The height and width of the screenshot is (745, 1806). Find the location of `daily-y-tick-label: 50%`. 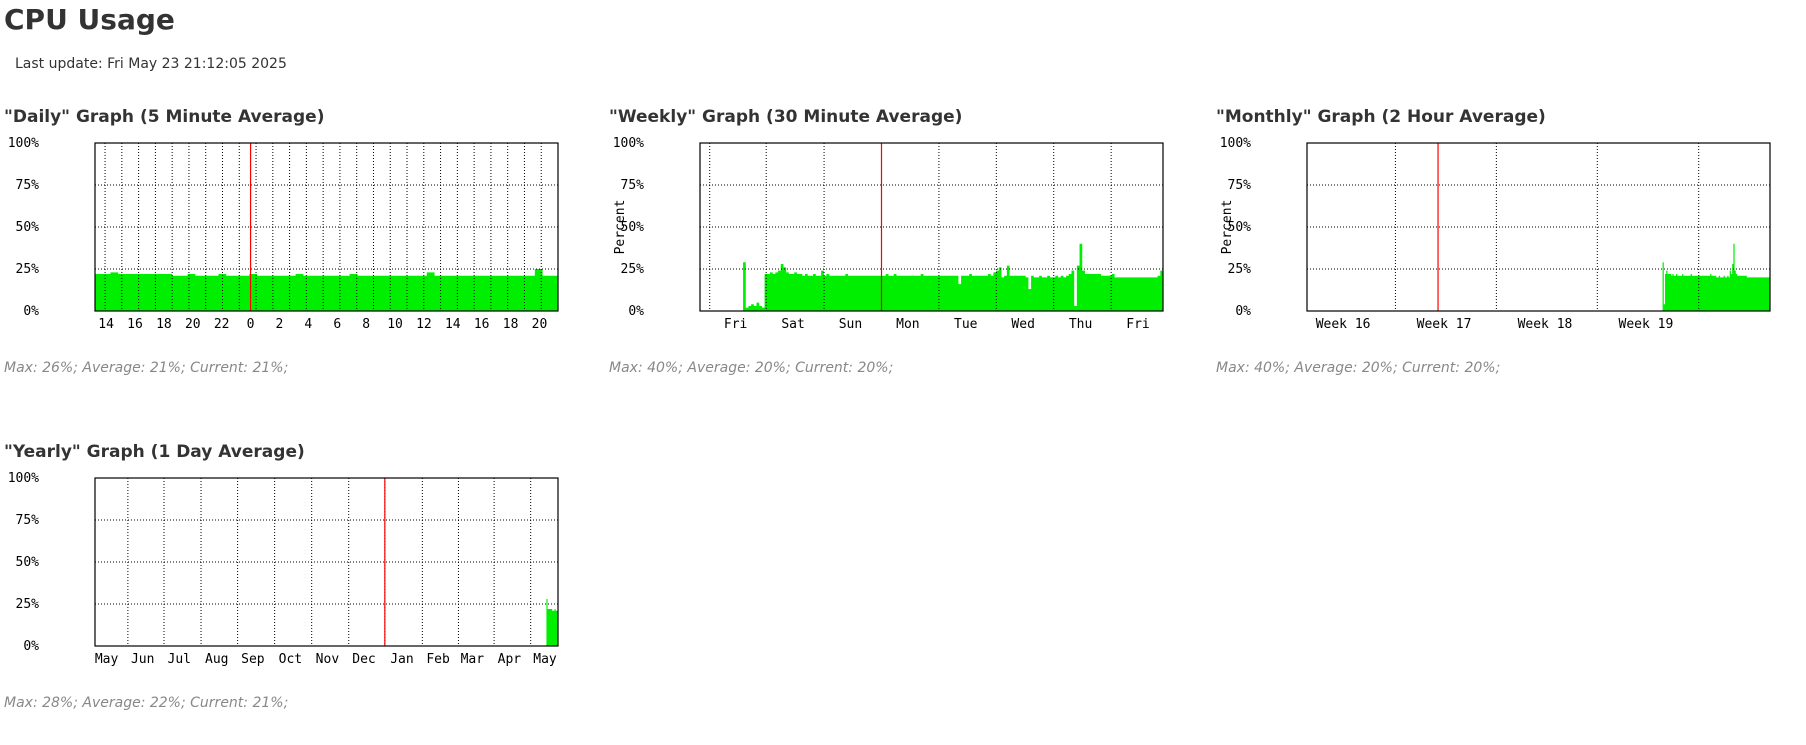

daily-y-tick-label: 50% is located at coordinates (28, 227).